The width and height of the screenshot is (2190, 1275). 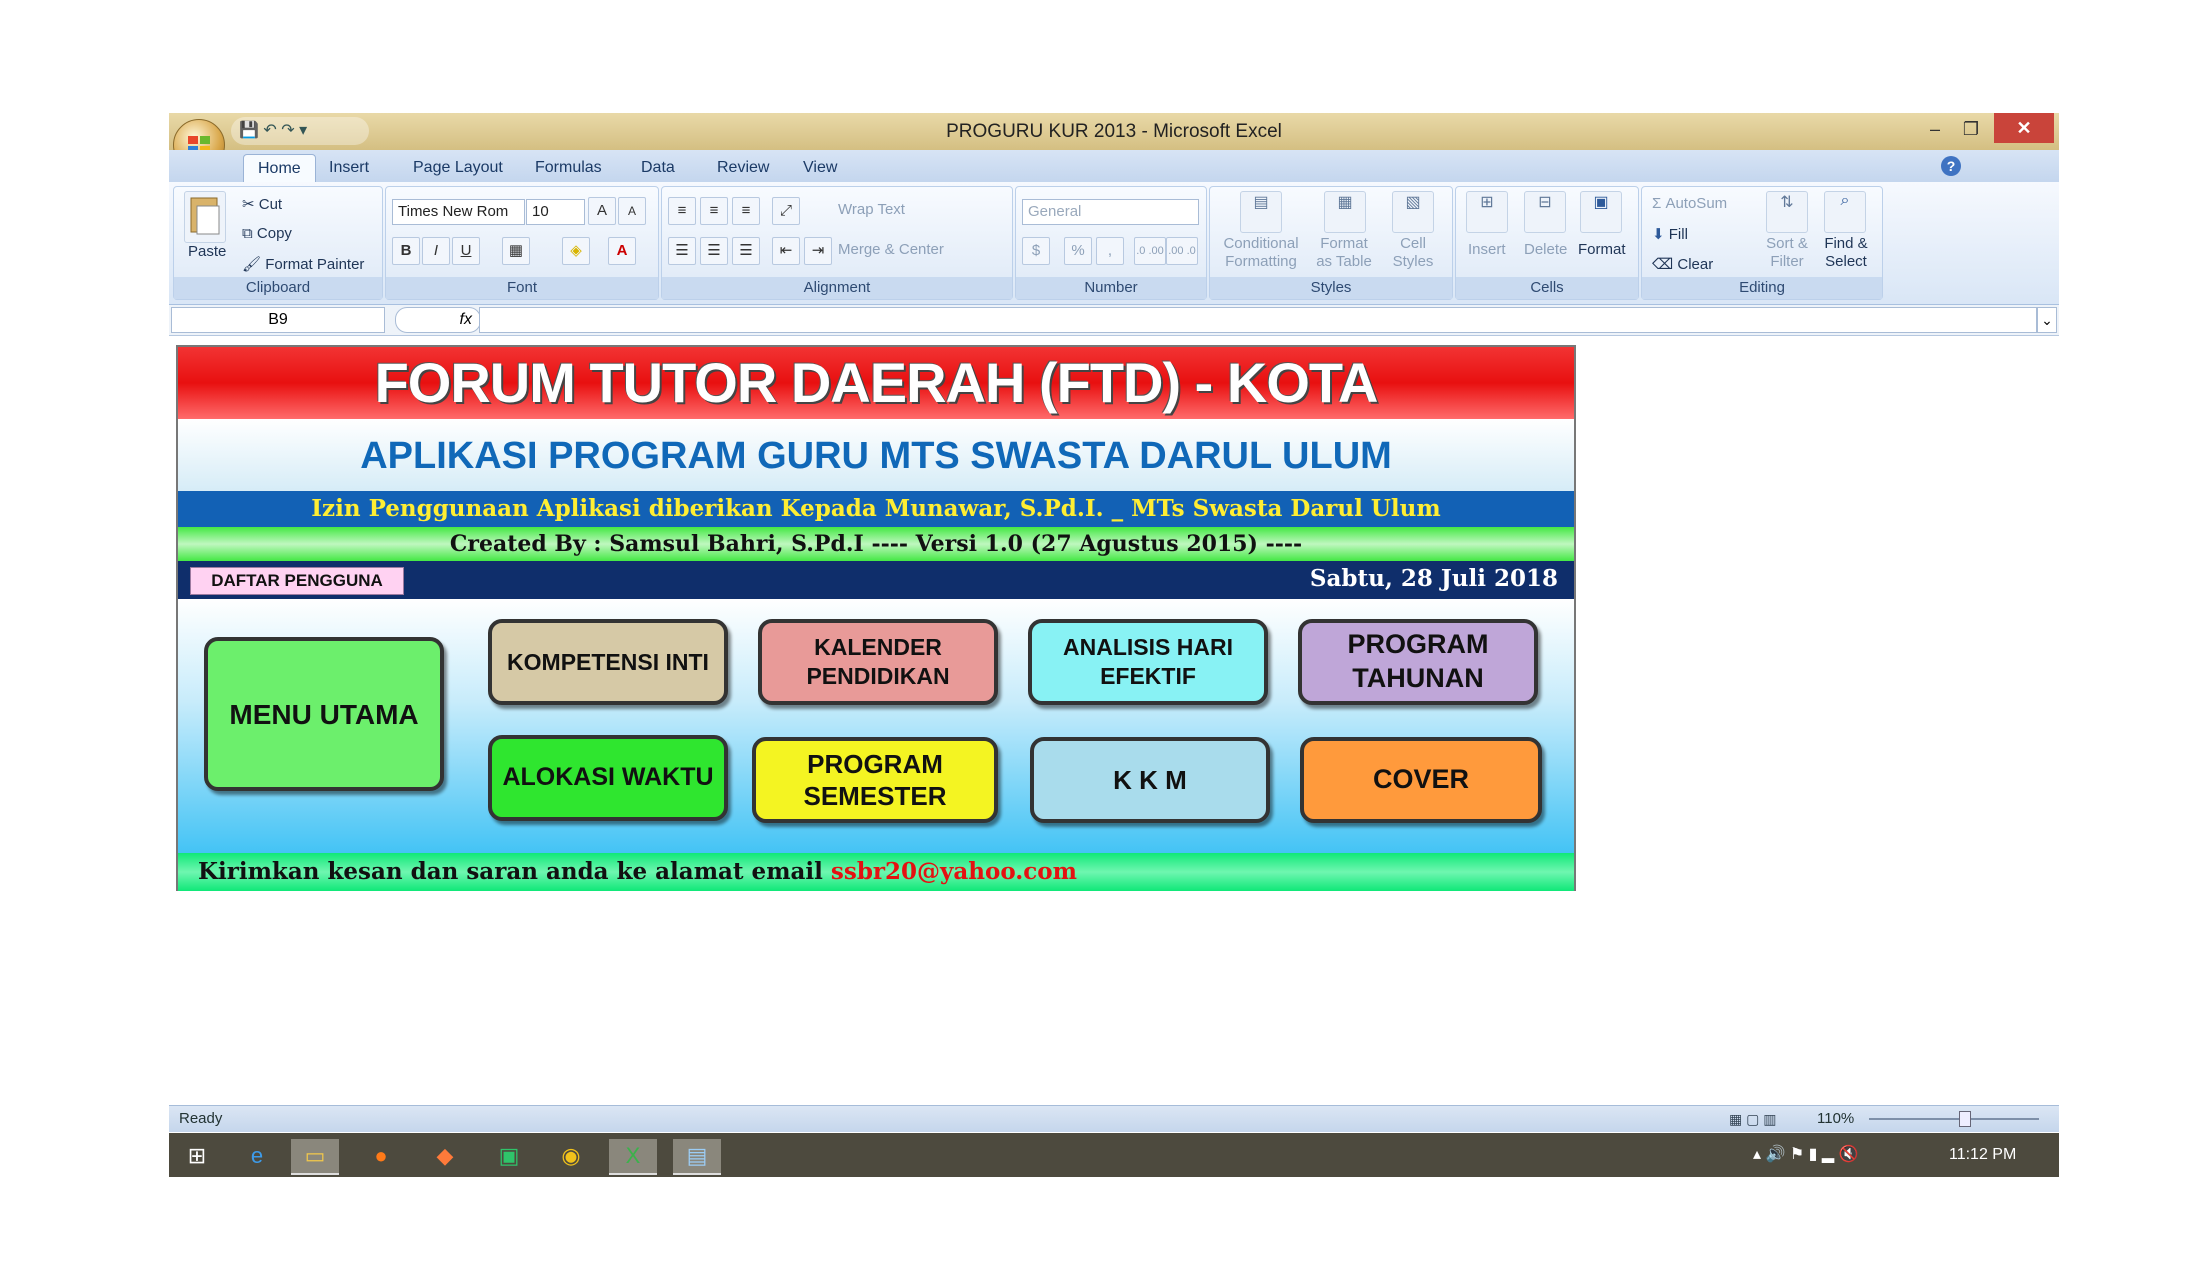 What do you see at coordinates (205, 217) in the screenshot?
I see `paste-icon` at bounding box center [205, 217].